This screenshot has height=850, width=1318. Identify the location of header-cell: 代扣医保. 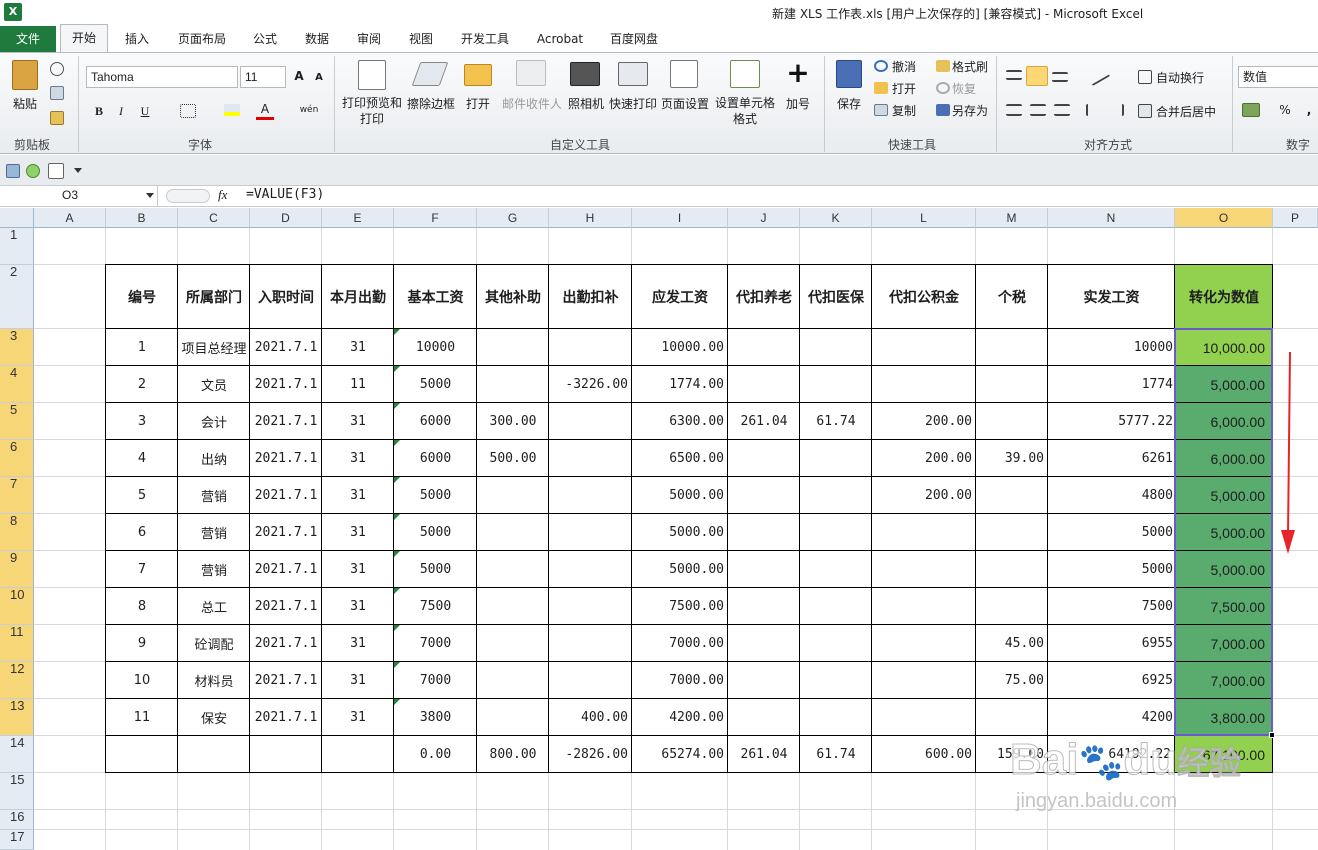
(836, 297).